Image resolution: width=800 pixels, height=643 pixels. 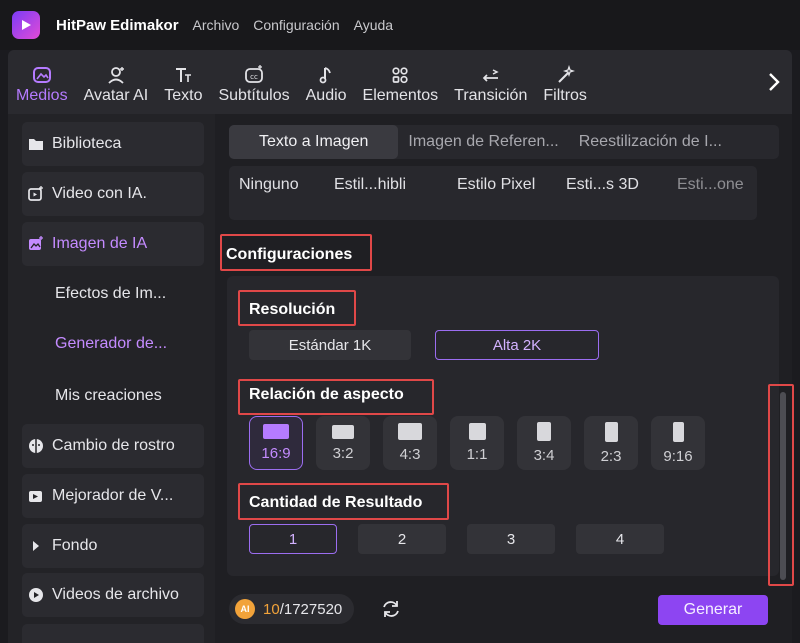 What do you see at coordinates (400, 95) in the screenshot?
I see `tool-label: Elementos` at bounding box center [400, 95].